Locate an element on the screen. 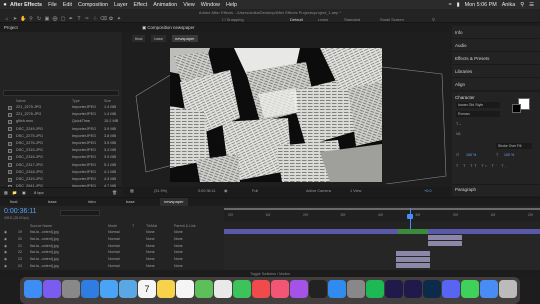 The image size is (540, 304). premiere-icon is located at coordinates (413, 289).